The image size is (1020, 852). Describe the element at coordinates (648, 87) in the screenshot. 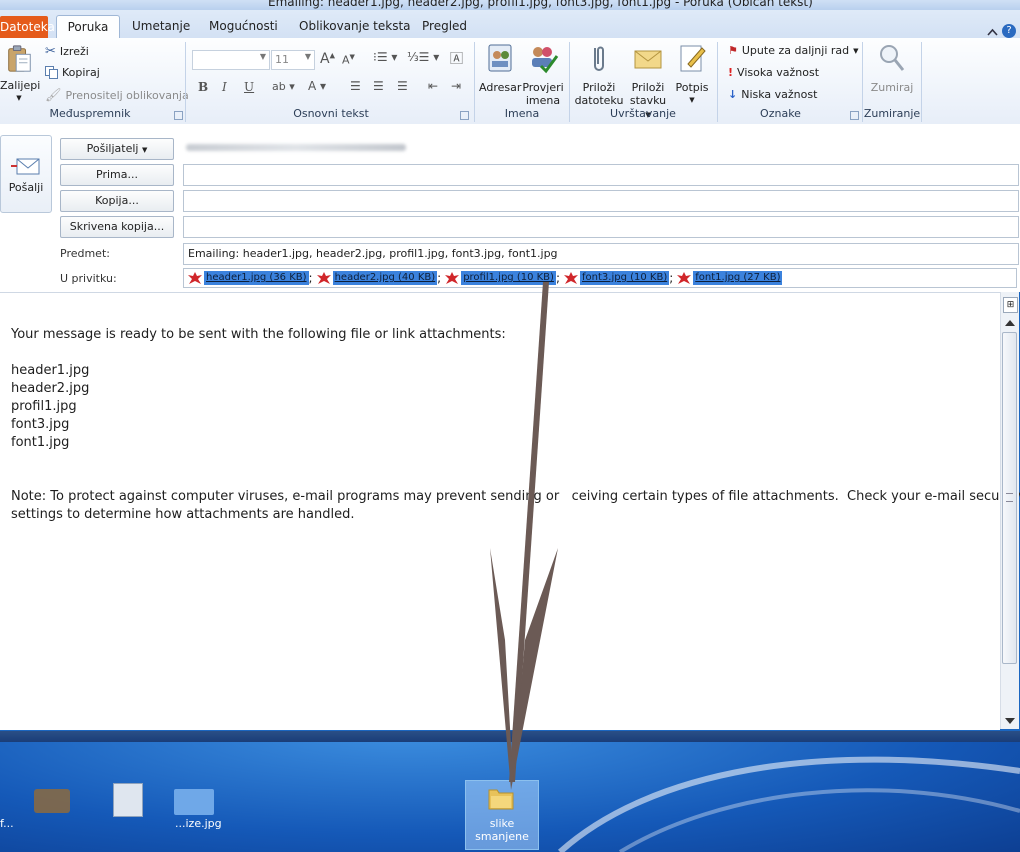

I see `attach-item-label-1: Priloži` at that location.